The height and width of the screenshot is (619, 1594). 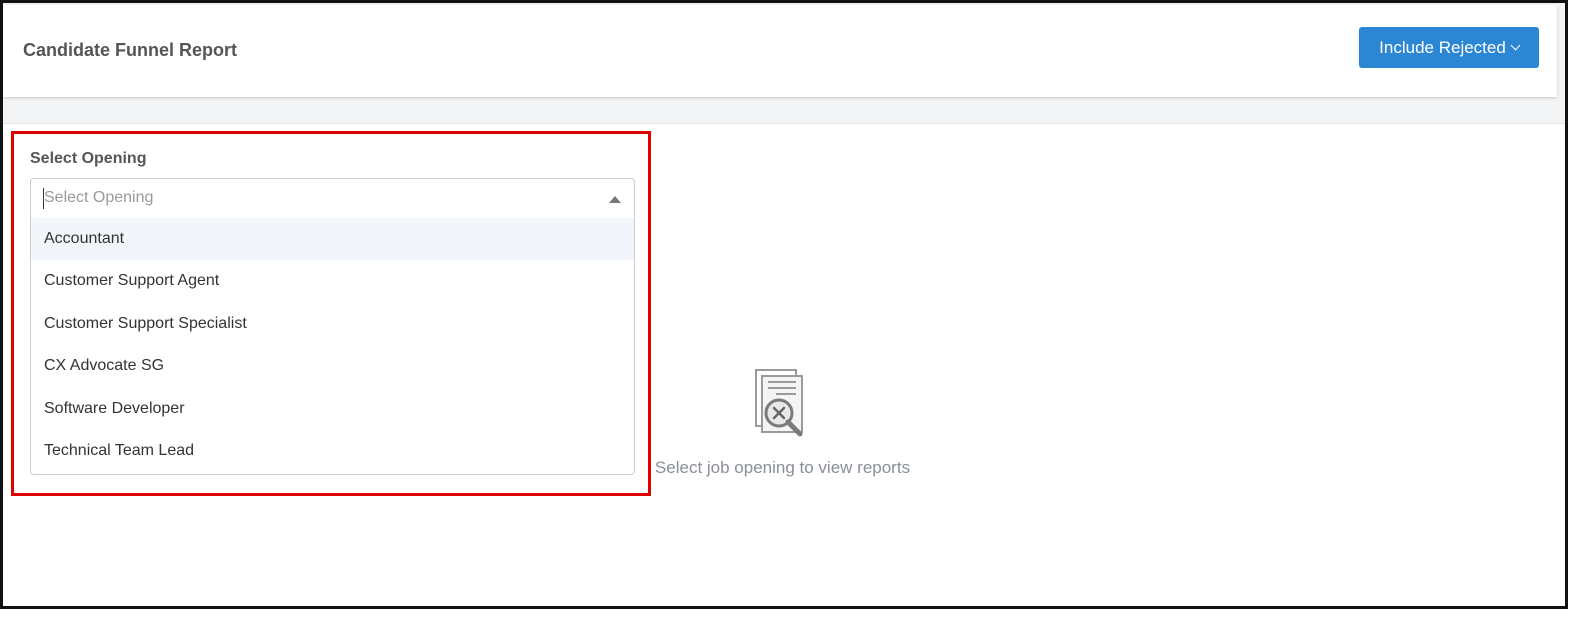 I want to click on option-technical-team-lead: Technical Team Lead, so click(x=332, y=451).